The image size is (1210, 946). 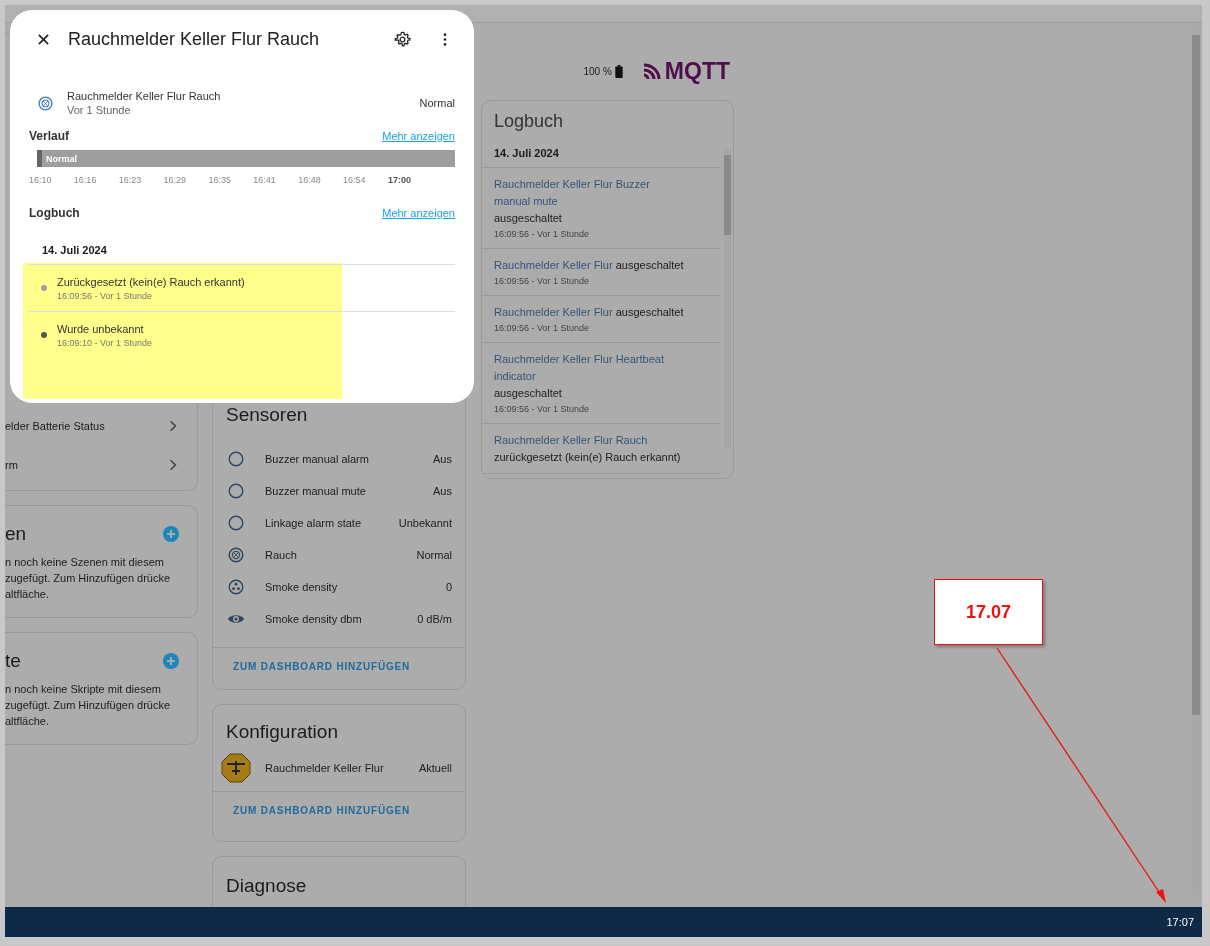 What do you see at coordinates (267, 415) in the screenshot?
I see `card-title: Sensoren` at bounding box center [267, 415].